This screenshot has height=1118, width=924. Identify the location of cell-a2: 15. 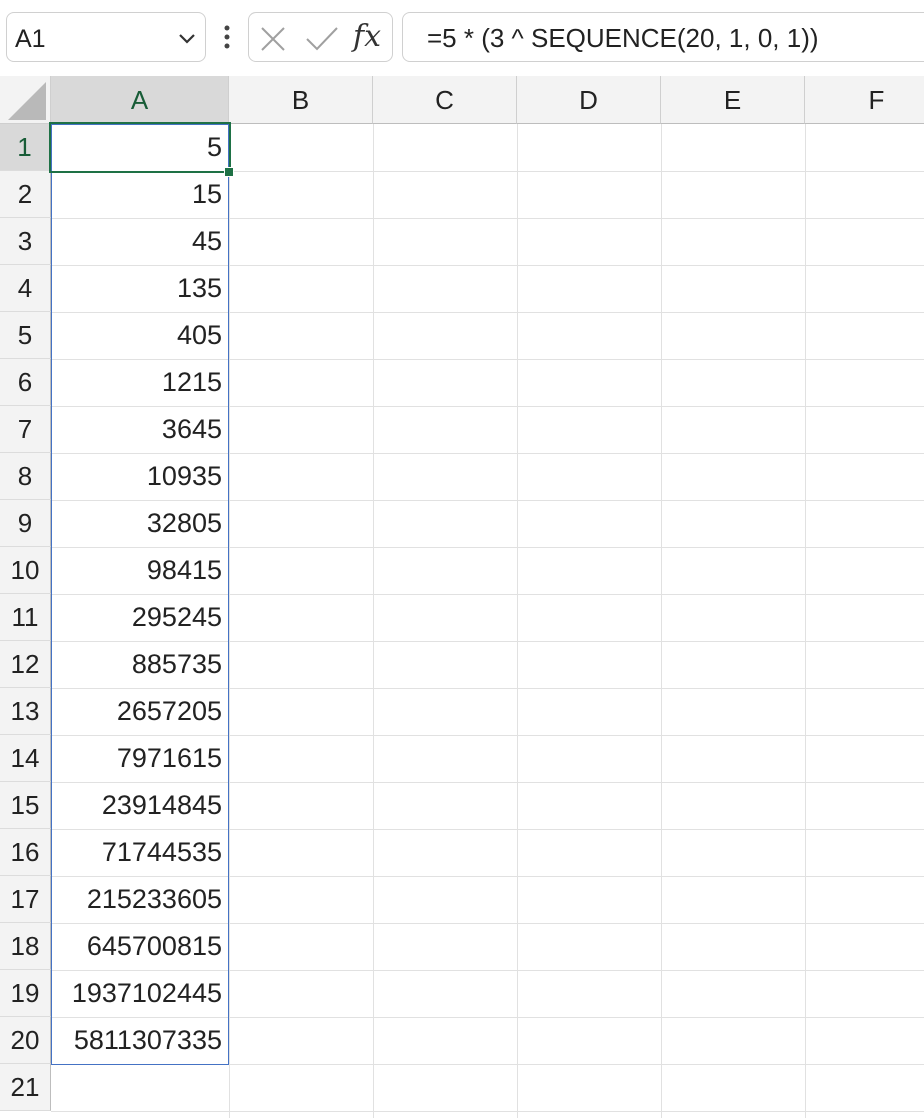
(139, 194).